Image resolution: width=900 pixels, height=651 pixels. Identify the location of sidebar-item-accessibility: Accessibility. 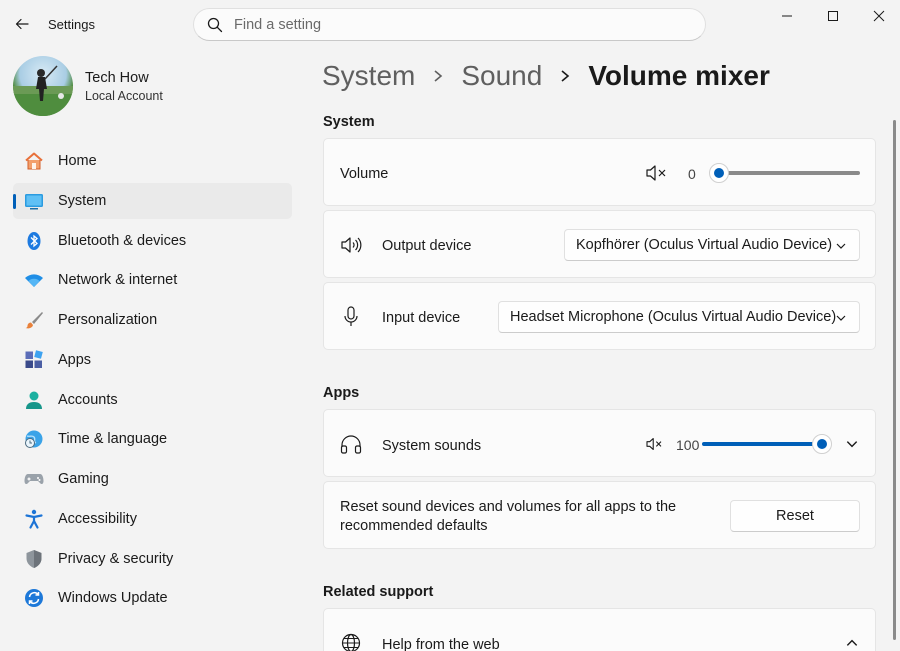
(152, 519).